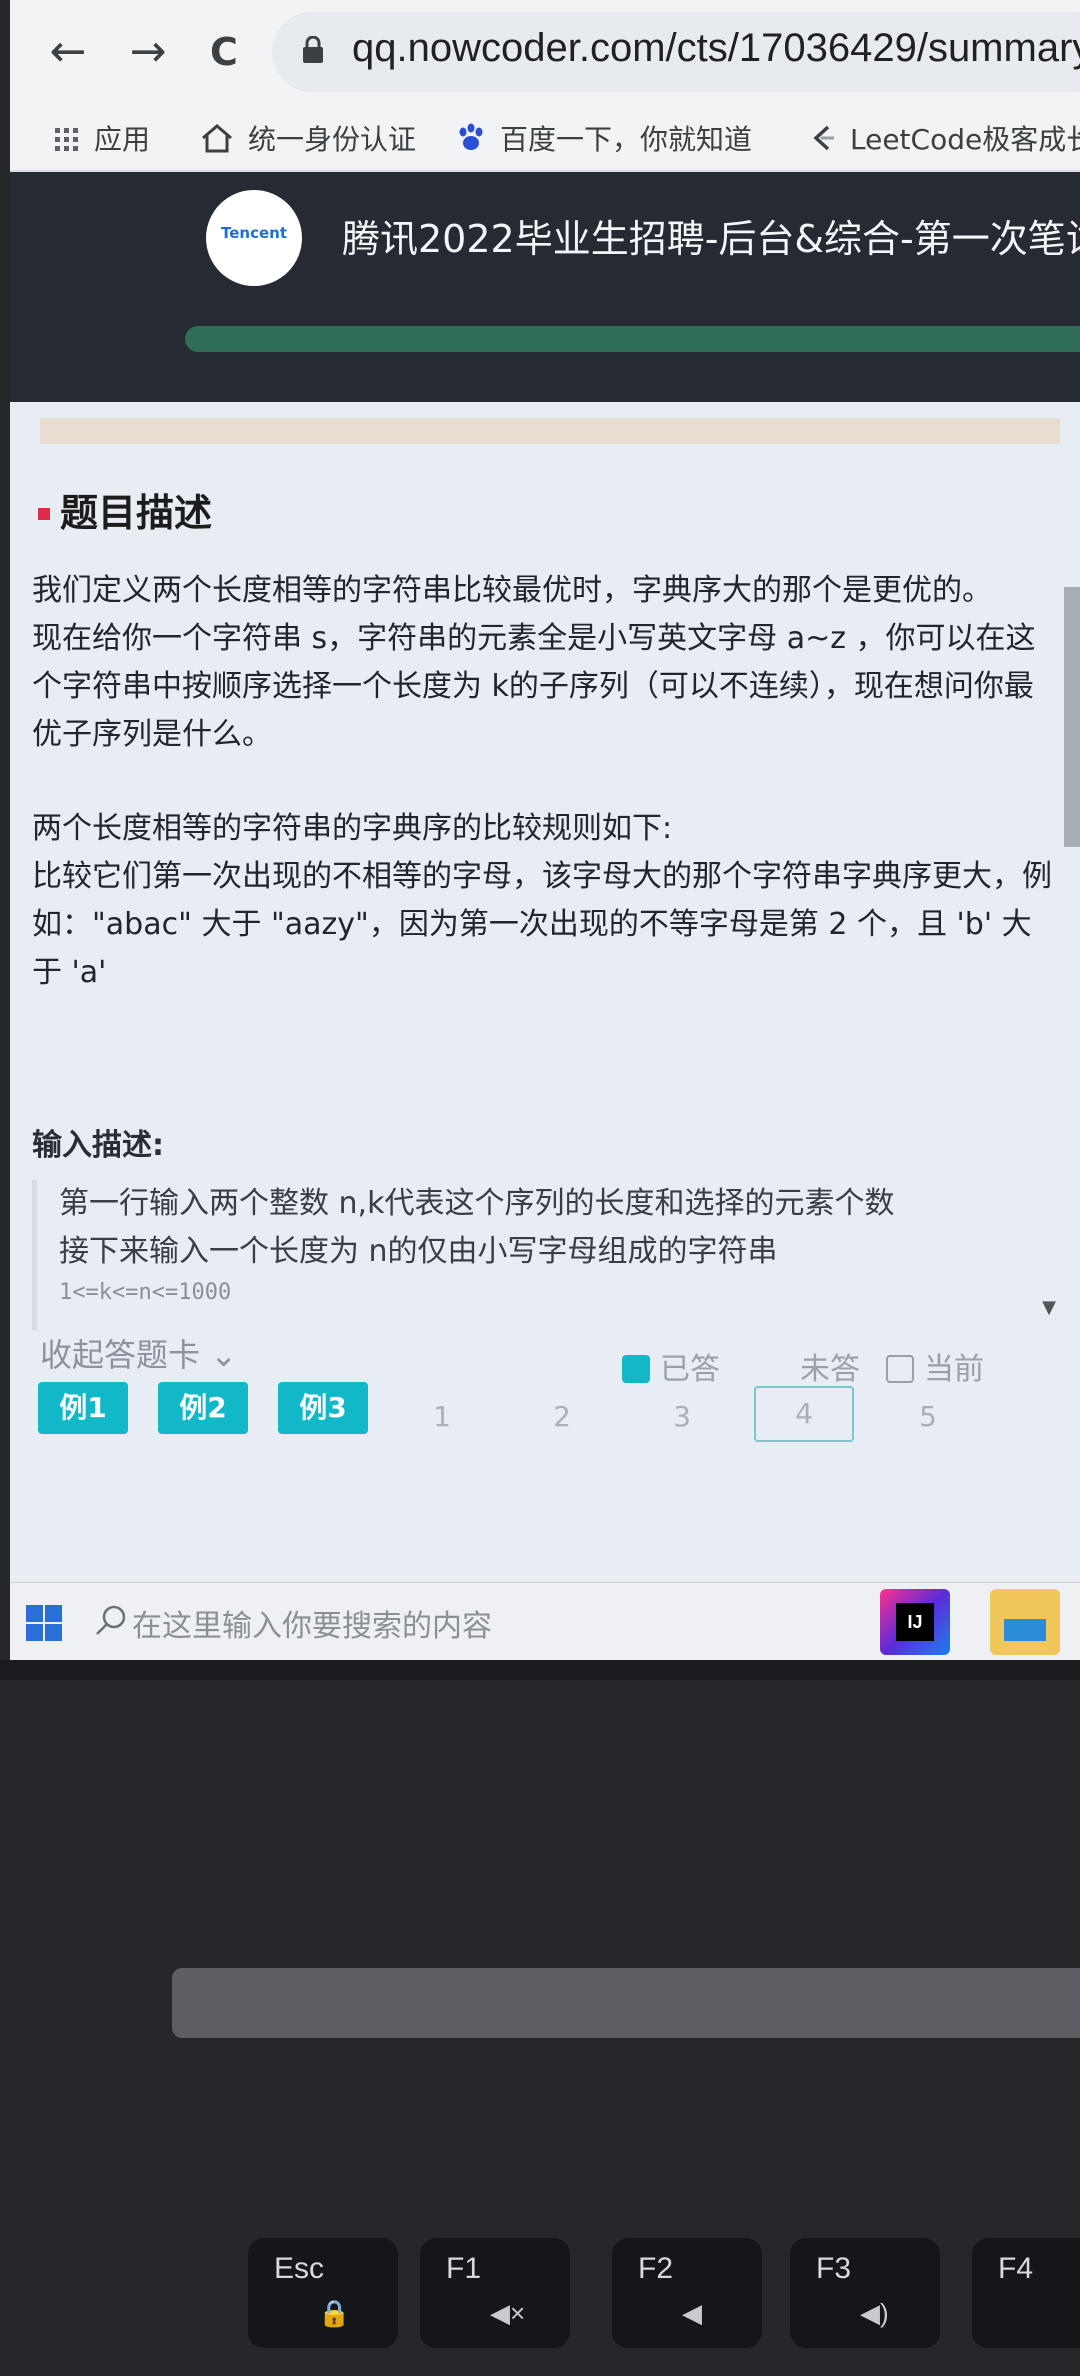 This screenshot has height=2376, width=1080. What do you see at coordinates (965, 139) in the screenshot?
I see `bookmark-label: LeetCode极客成长` at bounding box center [965, 139].